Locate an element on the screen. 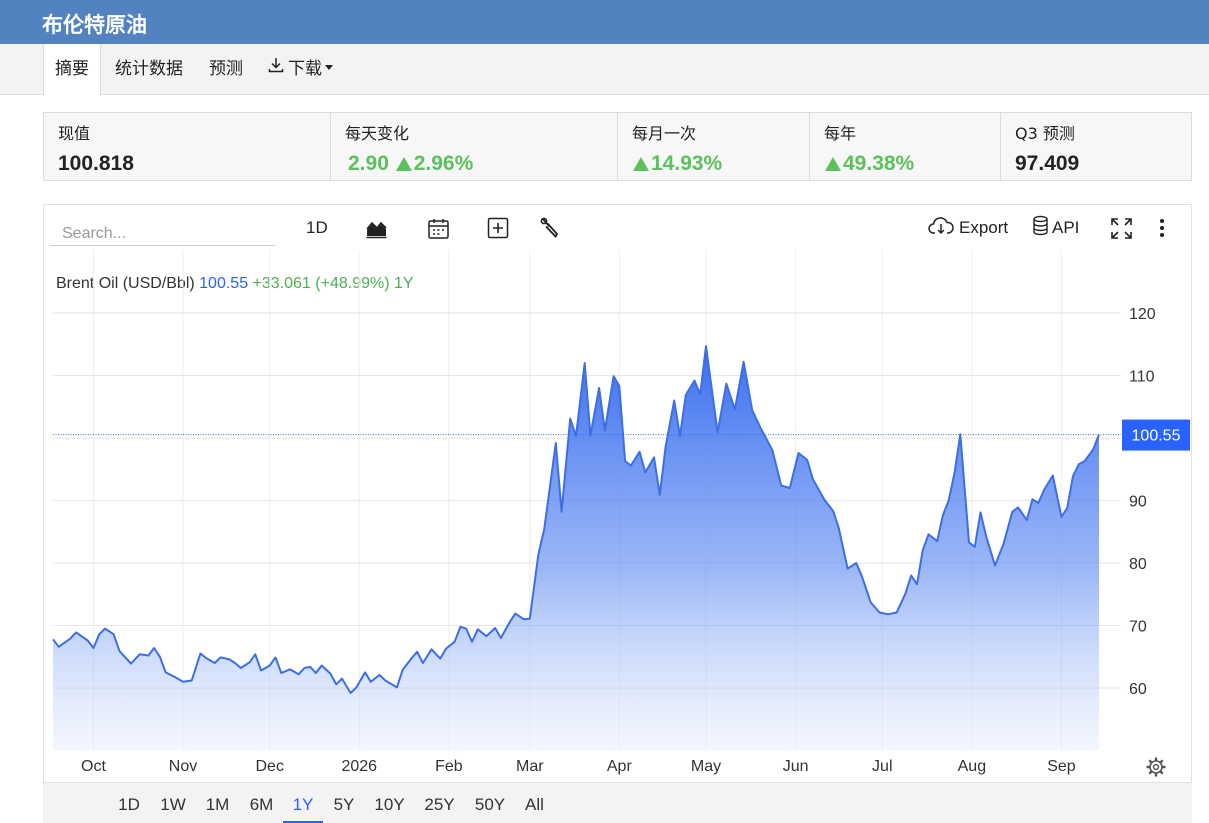  x-tick-label: May is located at coordinates (706, 766).